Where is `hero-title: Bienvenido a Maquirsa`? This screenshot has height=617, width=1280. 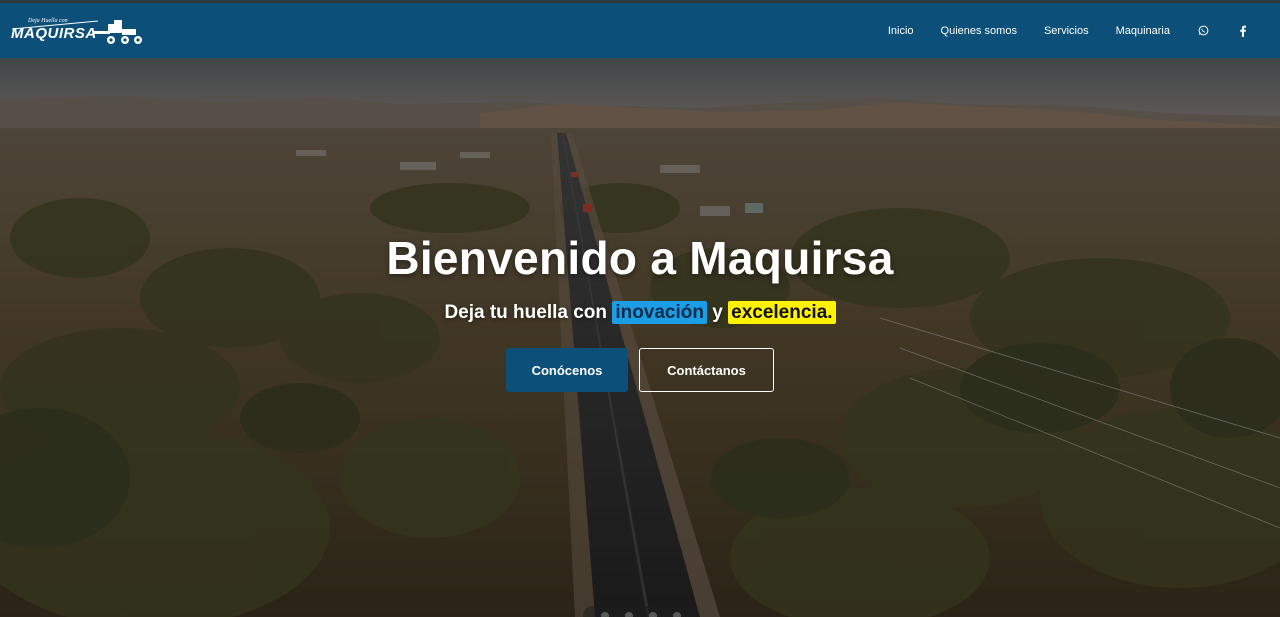
hero-title: Bienvenido a Maquirsa is located at coordinates (640, 258).